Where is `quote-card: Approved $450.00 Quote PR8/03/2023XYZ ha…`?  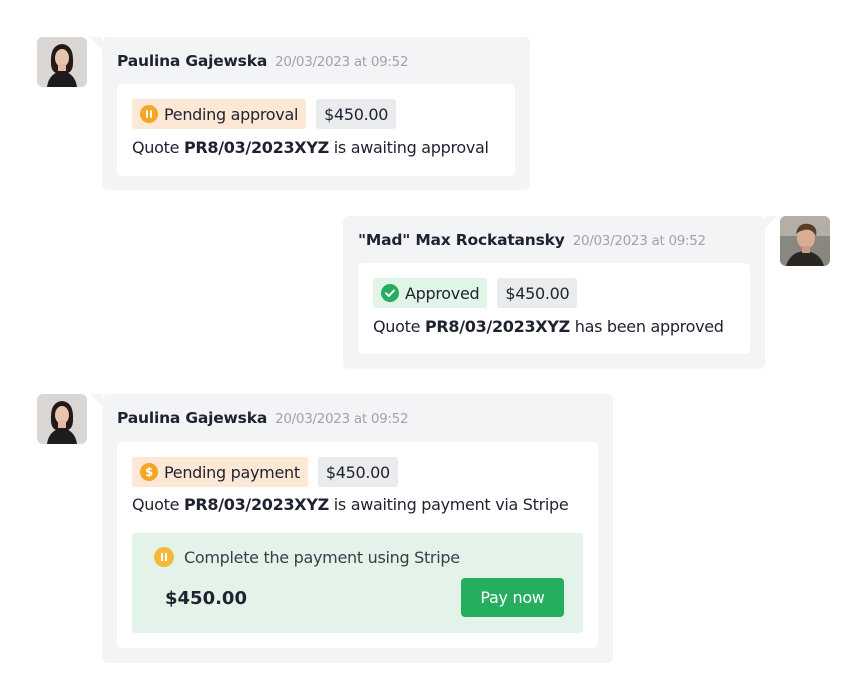
quote-card: Approved $450.00 Quote PR8/03/2023XYZ ha… is located at coordinates (554, 308).